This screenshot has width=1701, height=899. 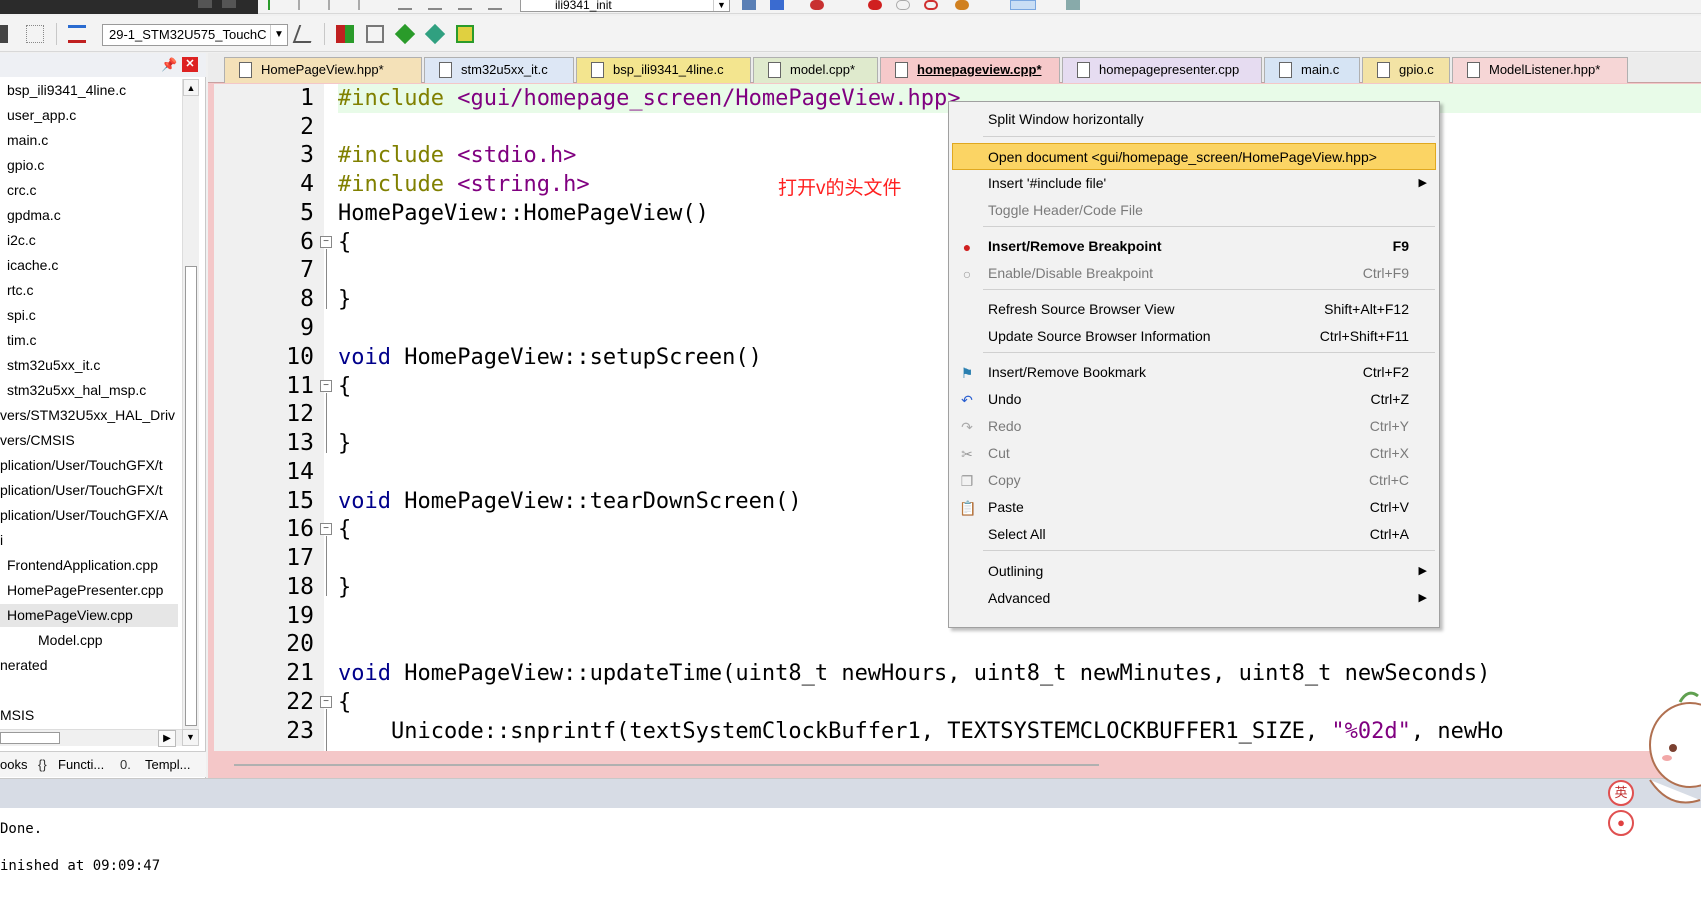 What do you see at coordinates (970, 70) in the screenshot?
I see `tab-homepageview-cpp: homepageview.cpp*` at bounding box center [970, 70].